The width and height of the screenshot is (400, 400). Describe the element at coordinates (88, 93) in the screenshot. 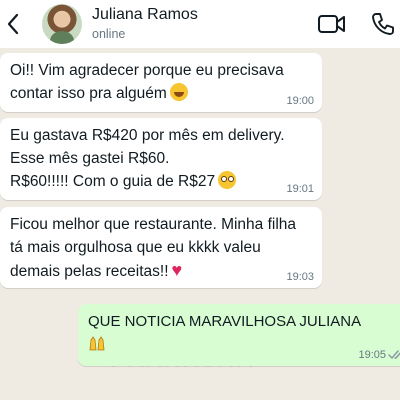

I see `message-text-line: contar isso pra alguém` at that location.